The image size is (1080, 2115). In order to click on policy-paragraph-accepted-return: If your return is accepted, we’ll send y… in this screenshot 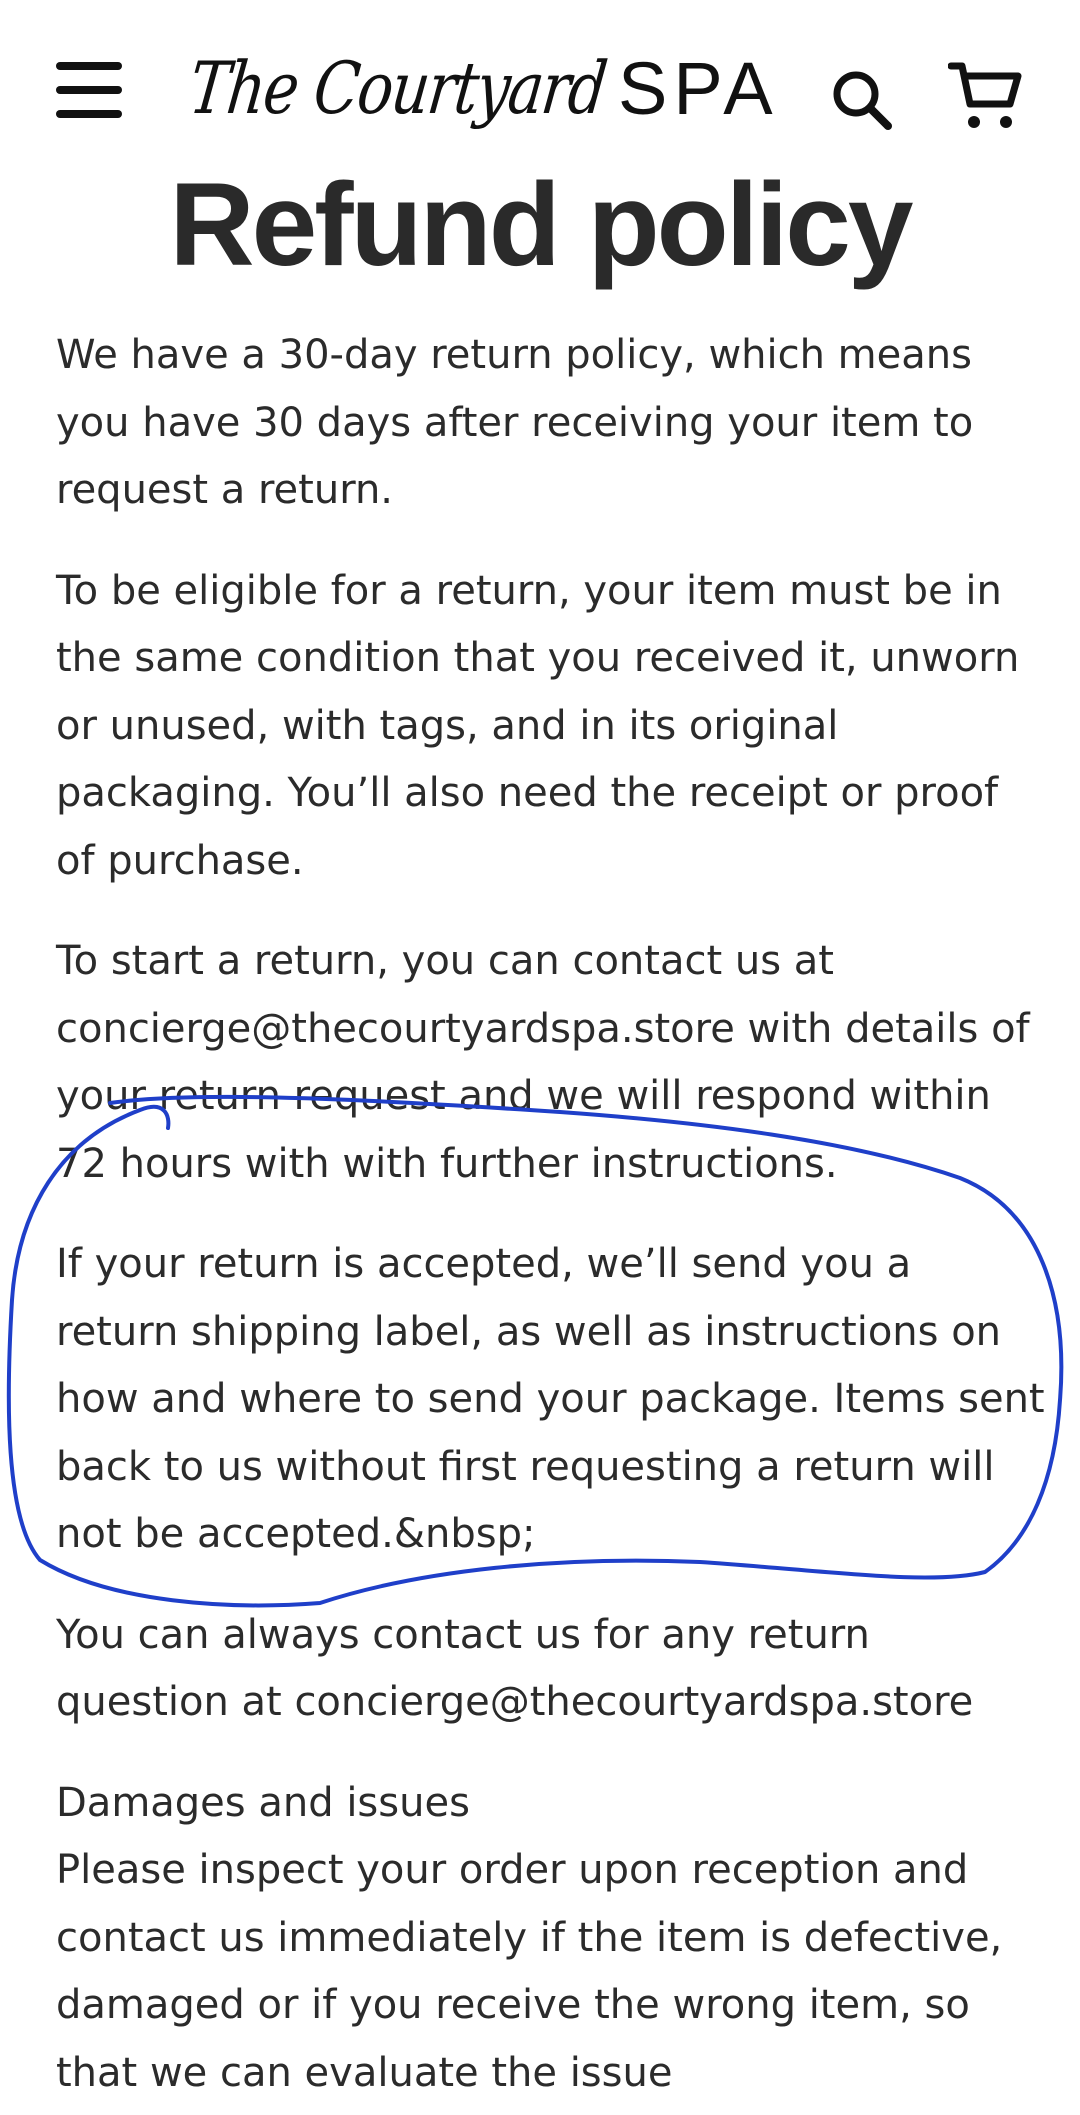, I will do `click(550, 1399)`.